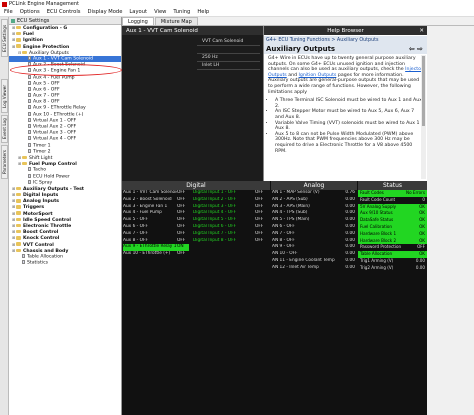 The width and height of the screenshot is (474, 415). What do you see at coordinates (192, 58) in the screenshot?
I see `aux-setting-row: 250 Hz` at bounding box center [192, 58].